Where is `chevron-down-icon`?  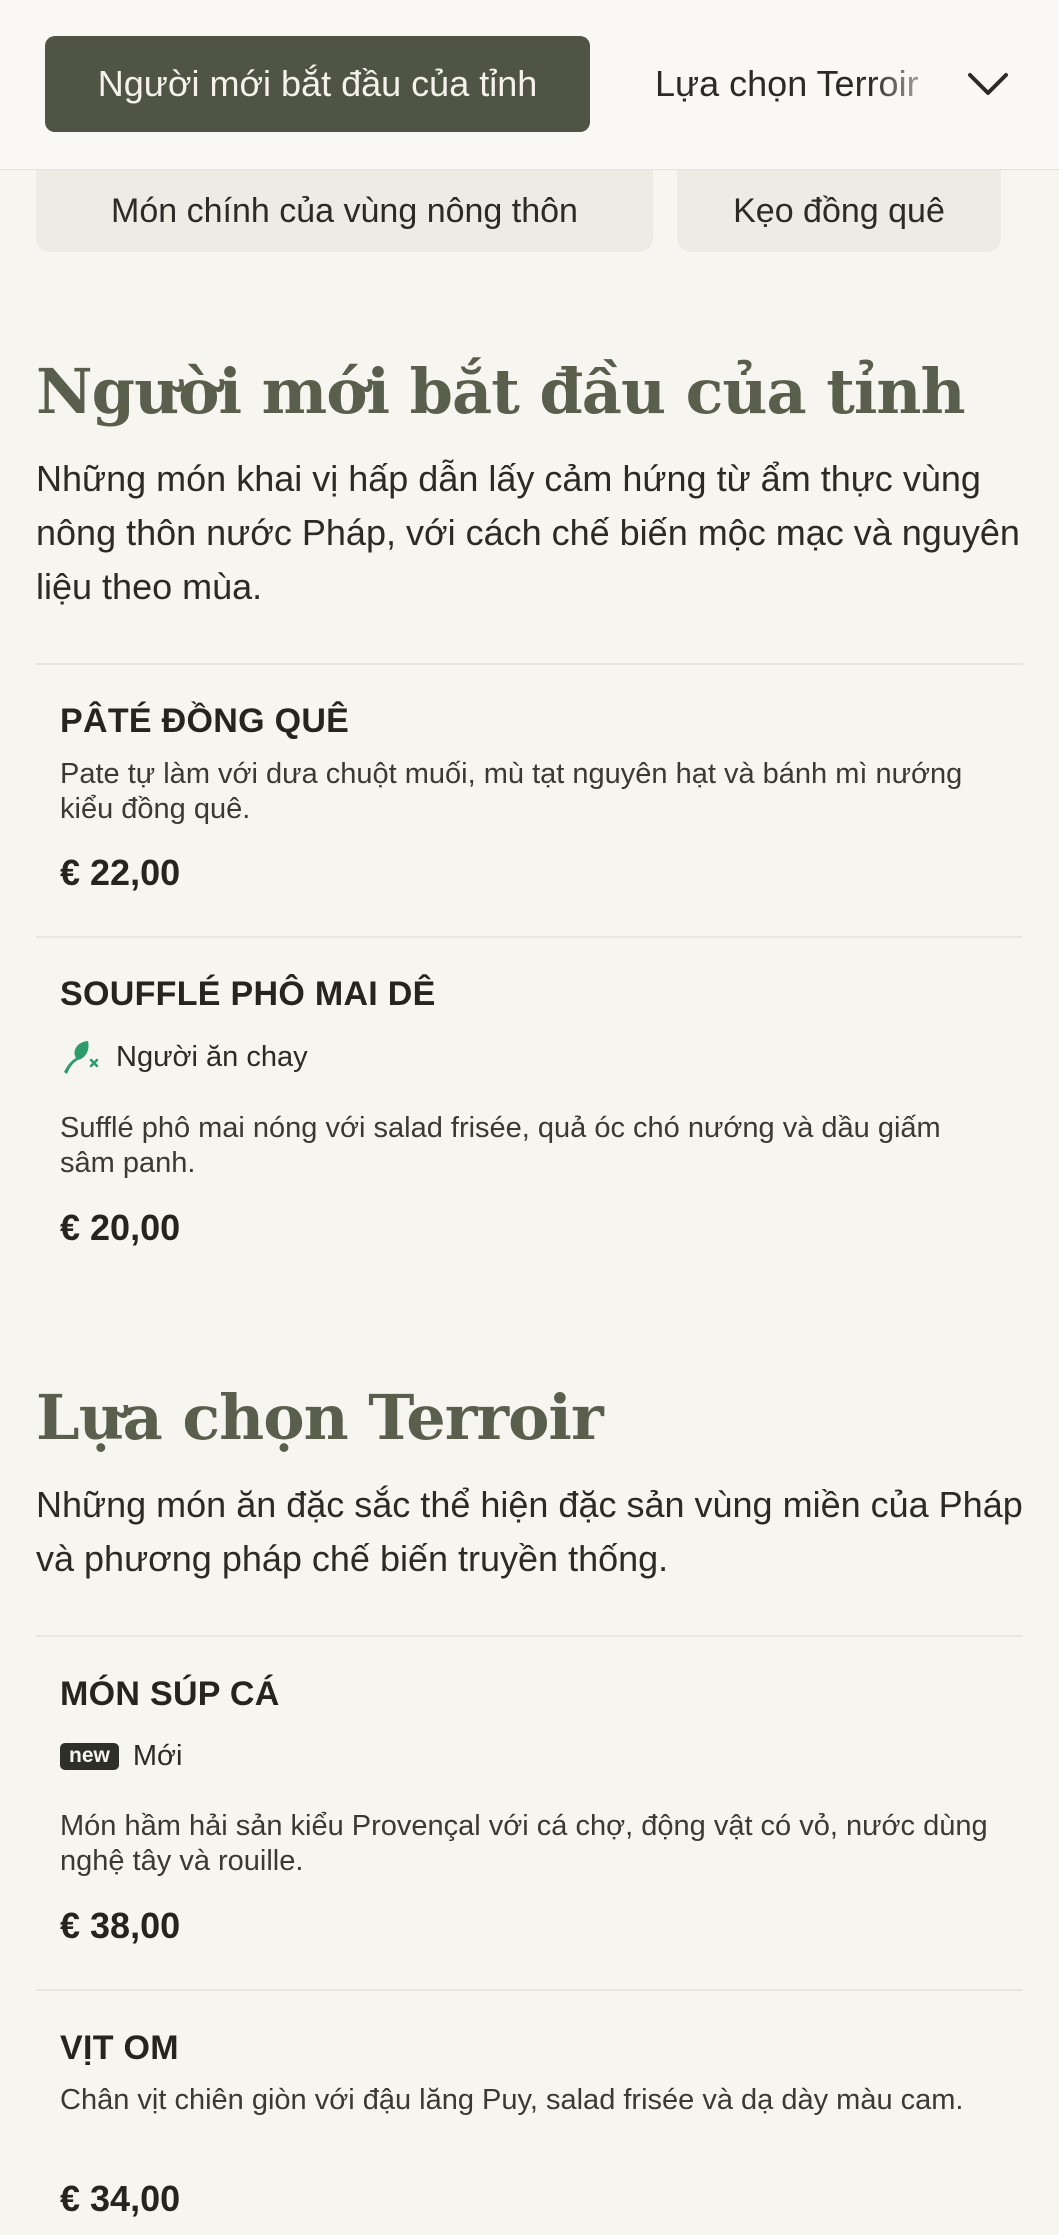 chevron-down-icon is located at coordinates (988, 84).